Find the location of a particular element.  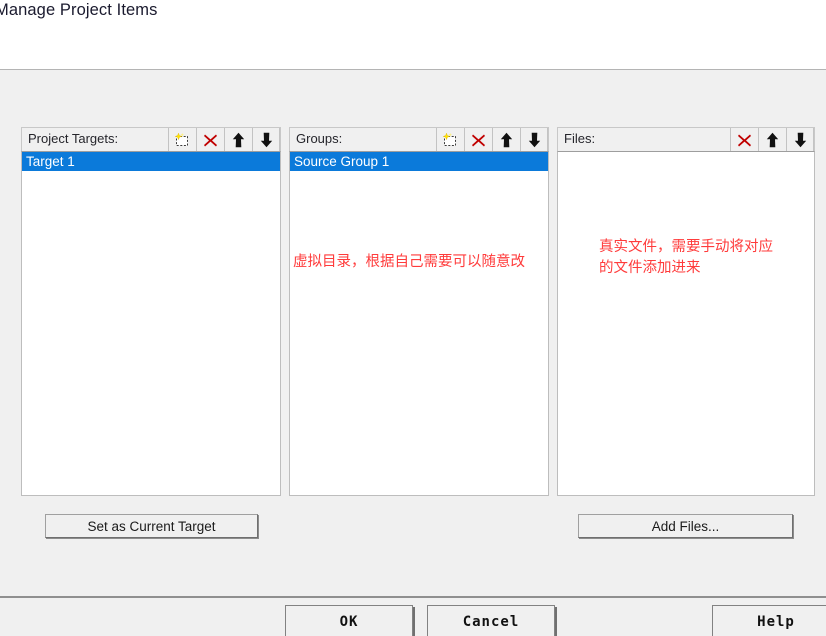

tab-strip: Project Items Folders/Extensions Books is located at coordinates (413, 65).